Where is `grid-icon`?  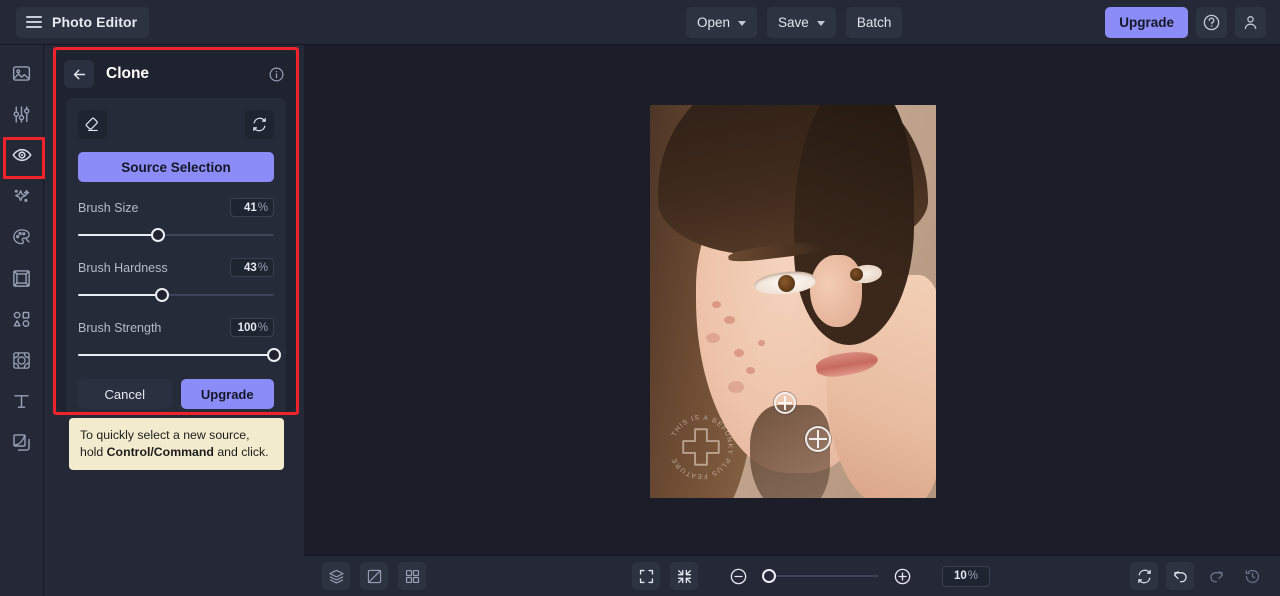
grid-icon is located at coordinates (412, 576).